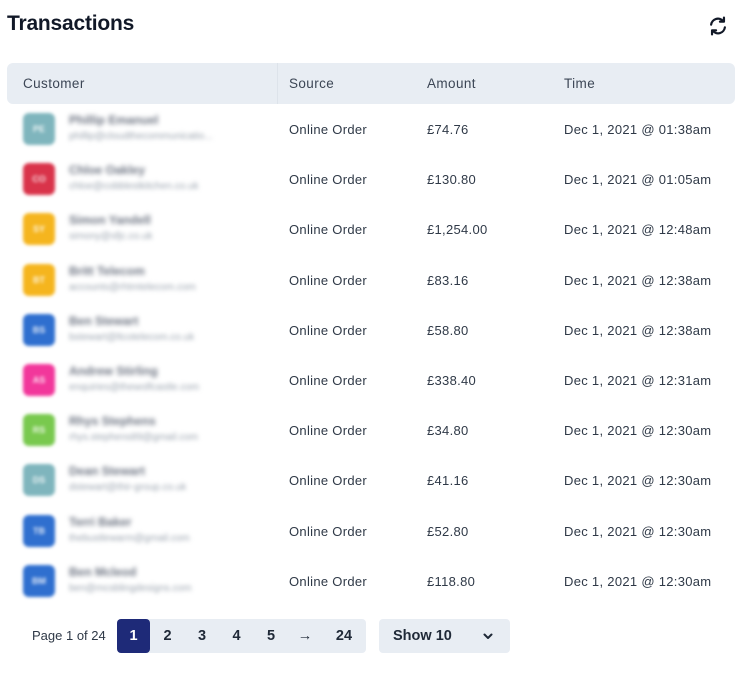  What do you see at coordinates (69, 635) in the screenshot?
I see `page-info: Page 1 of 24` at bounding box center [69, 635].